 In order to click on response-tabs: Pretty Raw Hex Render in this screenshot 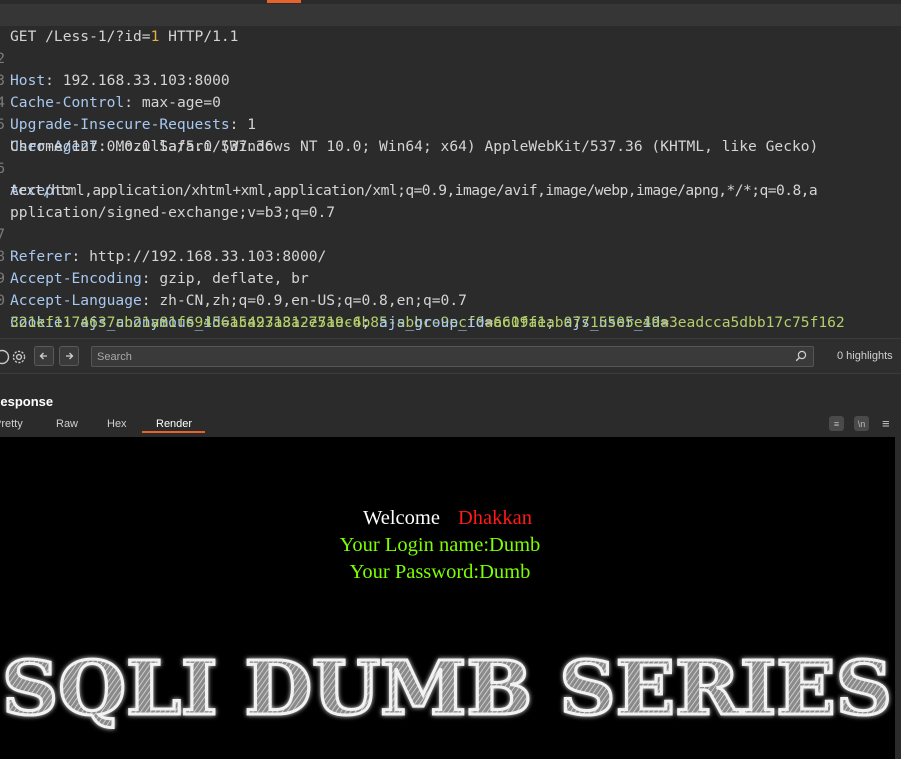, I will do `click(450, 427)`.